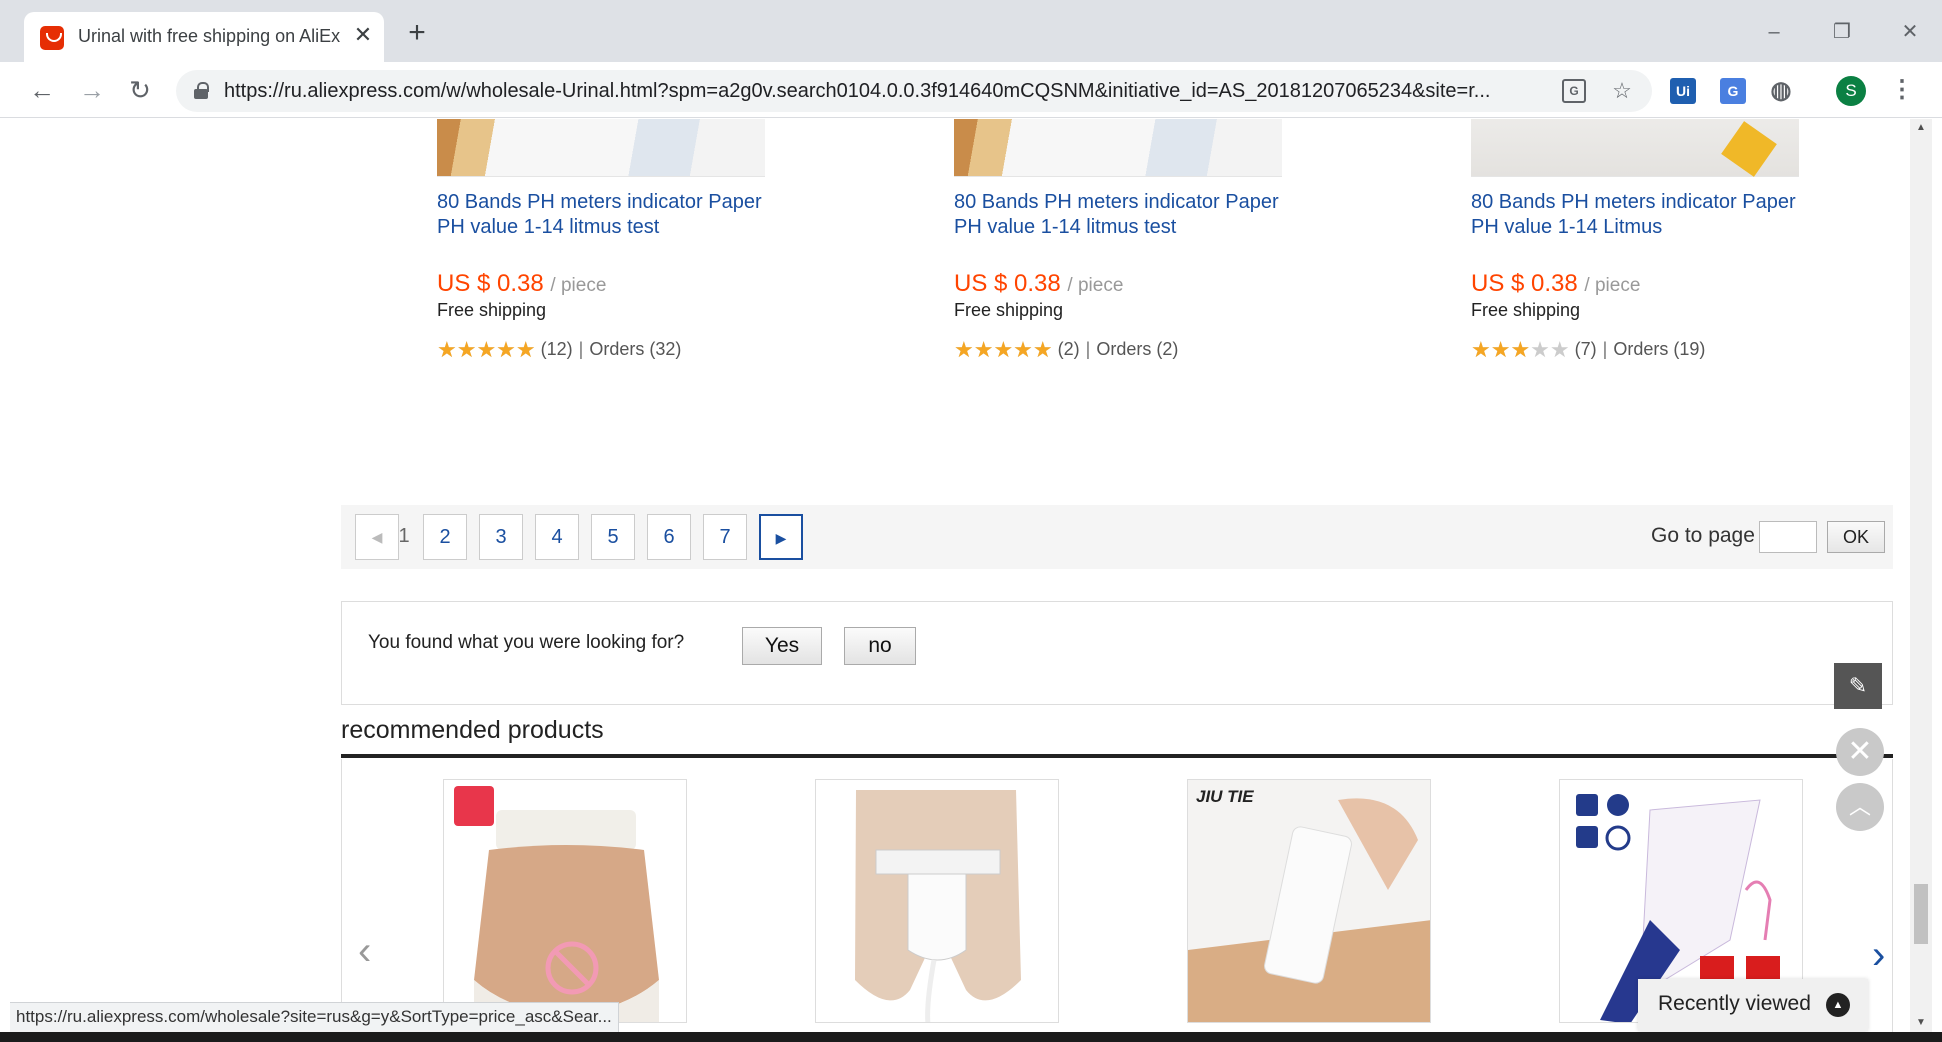 Image resolution: width=1942 pixels, height=1042 pixels. Describe the element at coordinates (971, 1037) in the screenshot. I see `taskbar-strip` at that location.